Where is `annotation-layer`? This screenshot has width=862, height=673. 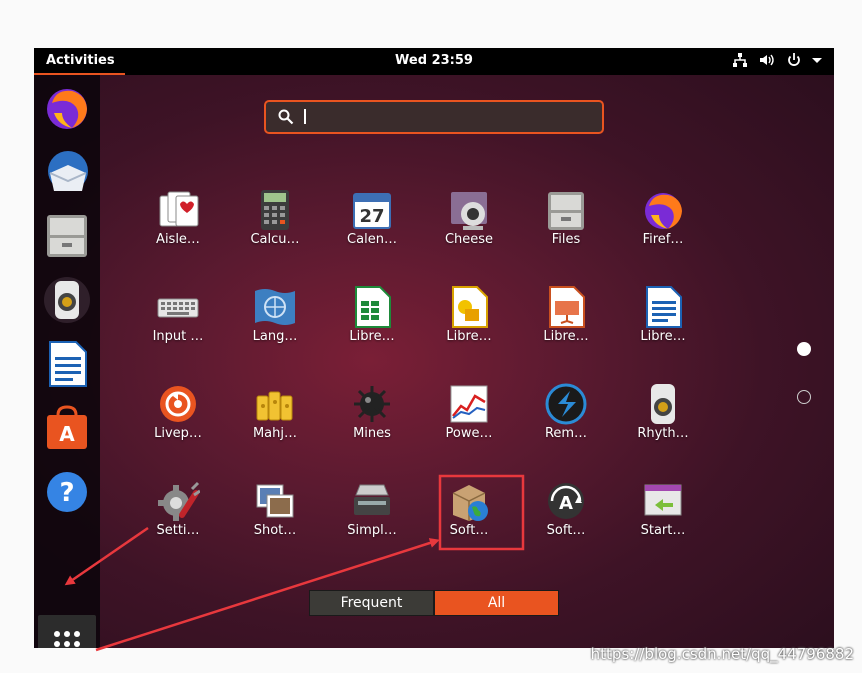
annotation-layer is located at coordinates (294, 563).